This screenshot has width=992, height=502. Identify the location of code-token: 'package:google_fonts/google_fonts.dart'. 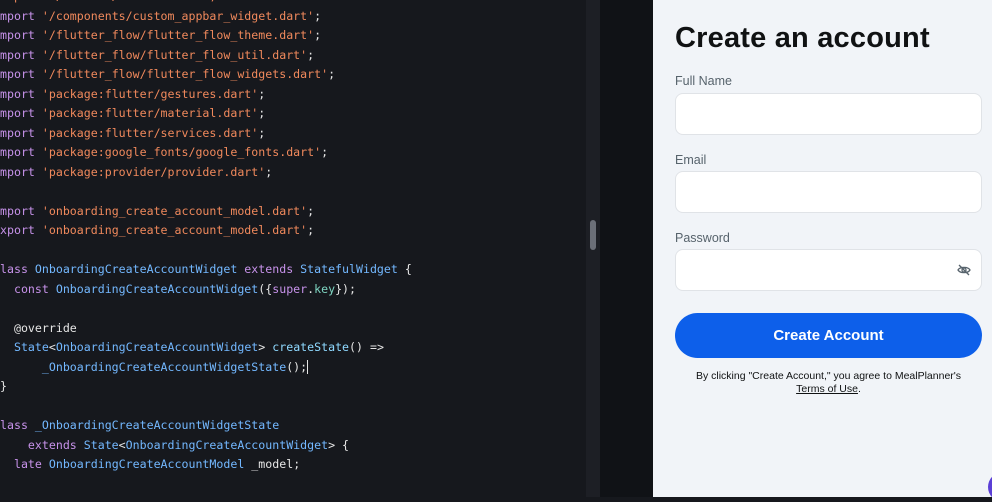
(181, 152).